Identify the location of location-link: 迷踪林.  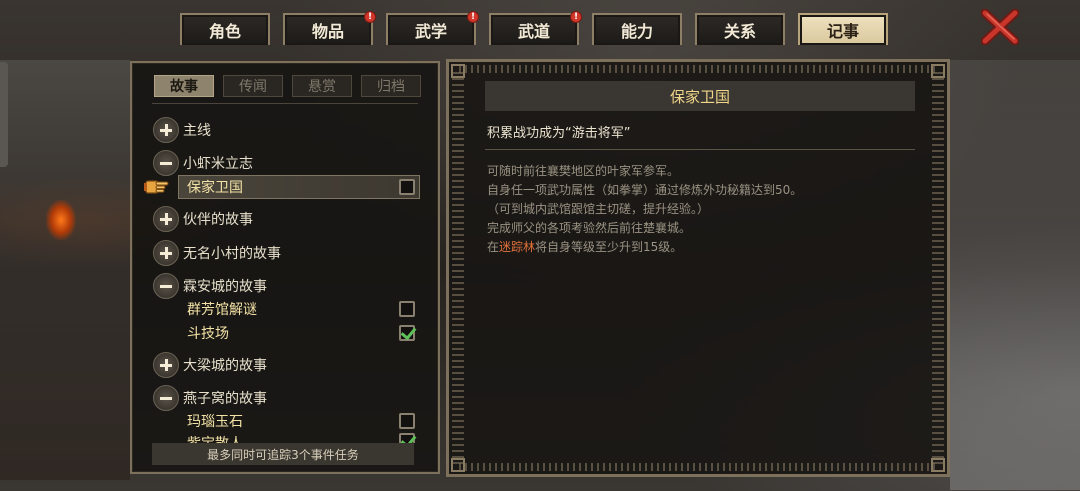
(517, 247).